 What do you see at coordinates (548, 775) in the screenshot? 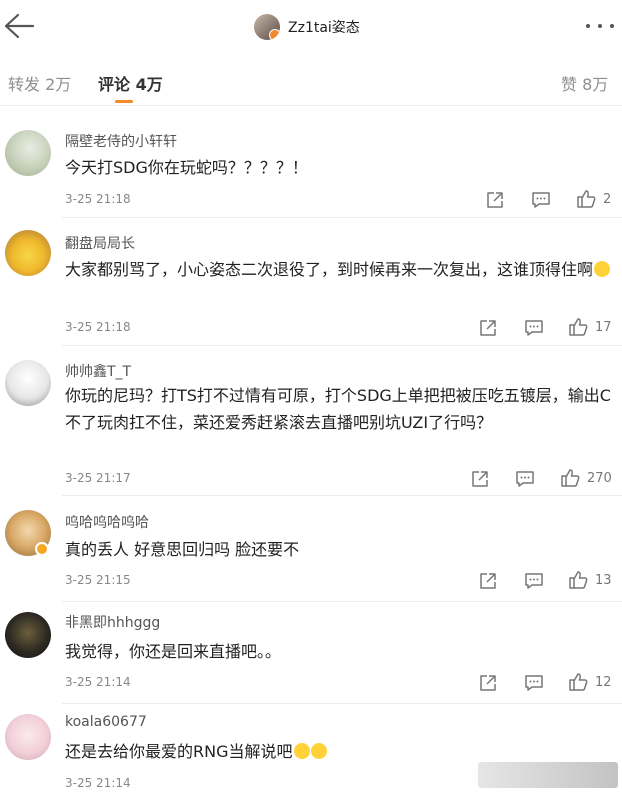
I see `watermark` at bounding box center [548, 775].